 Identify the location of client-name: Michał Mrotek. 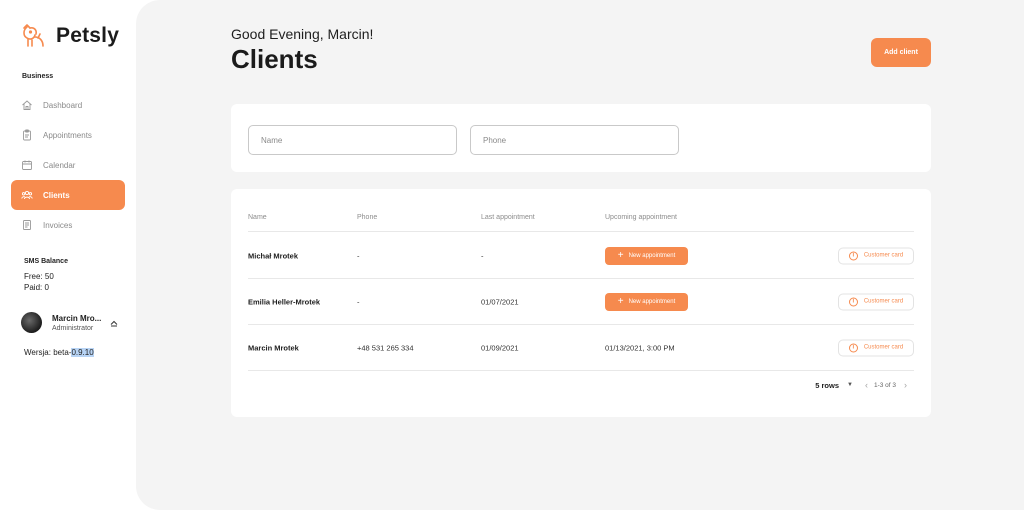
(273, 255).